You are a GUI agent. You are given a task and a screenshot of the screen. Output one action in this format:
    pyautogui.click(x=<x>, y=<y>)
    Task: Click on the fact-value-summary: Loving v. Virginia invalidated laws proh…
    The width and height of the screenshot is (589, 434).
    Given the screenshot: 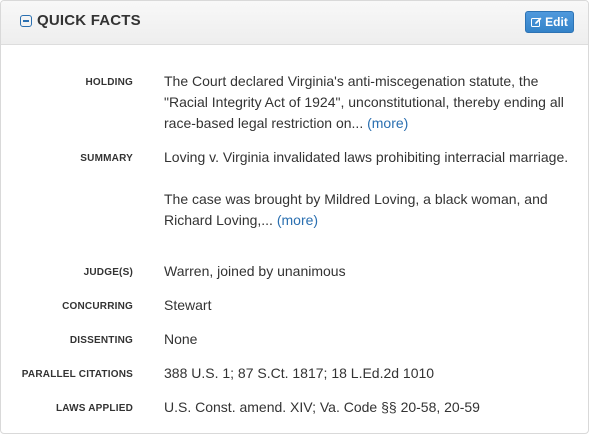 What is the action you would take?
    pyautogui.click(x=369, y=189)
    